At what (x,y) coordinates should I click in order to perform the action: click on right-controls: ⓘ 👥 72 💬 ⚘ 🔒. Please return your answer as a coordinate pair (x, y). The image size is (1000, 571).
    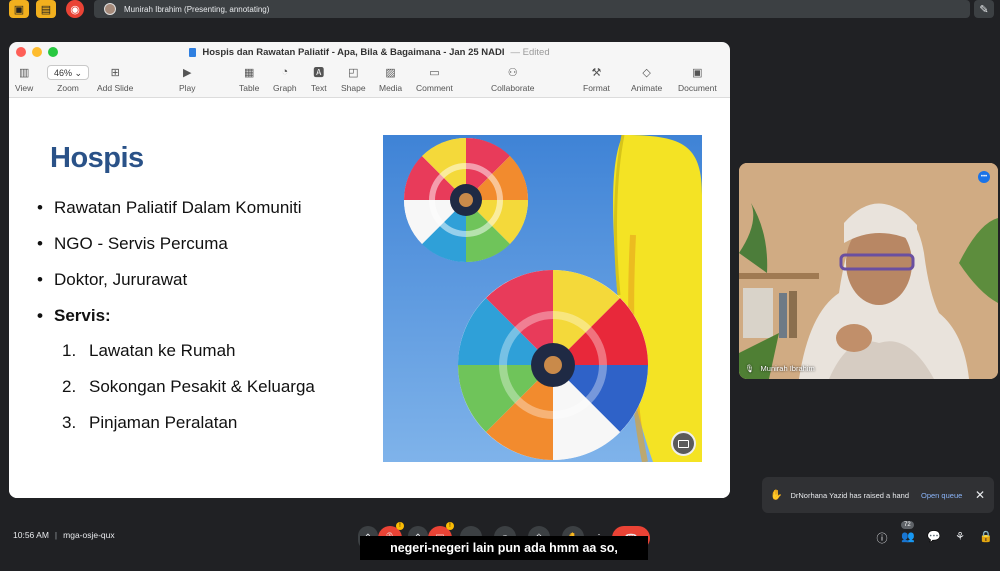
    Looking at the image, I should click on (934, 533).